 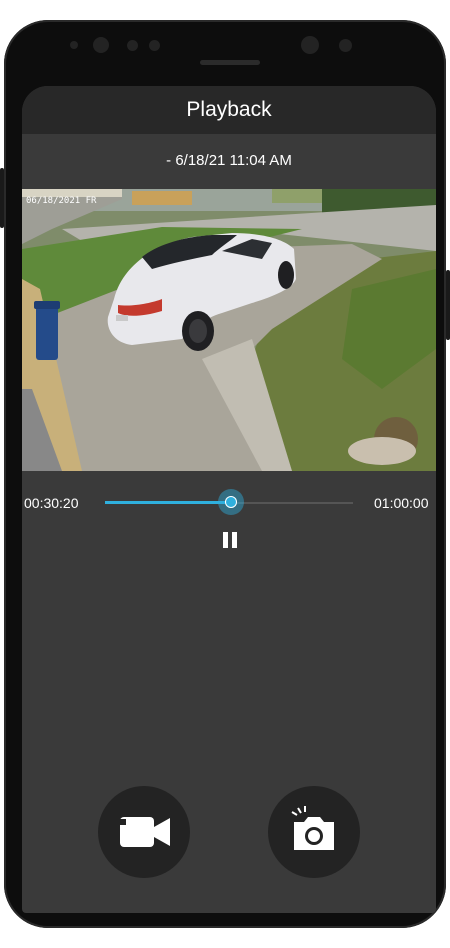 I want to click on seek-progress, so click(x=168, y=502).